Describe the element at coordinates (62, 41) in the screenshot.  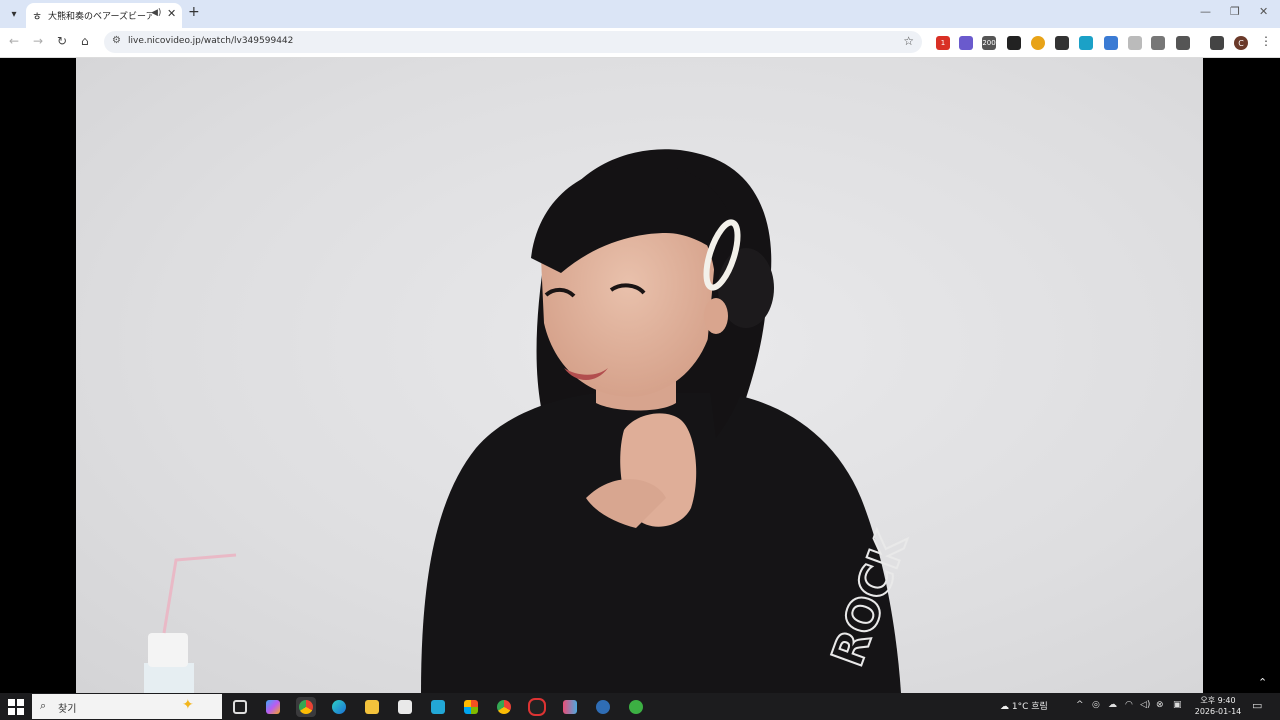
I see `reload-icon: ↻` at that location.